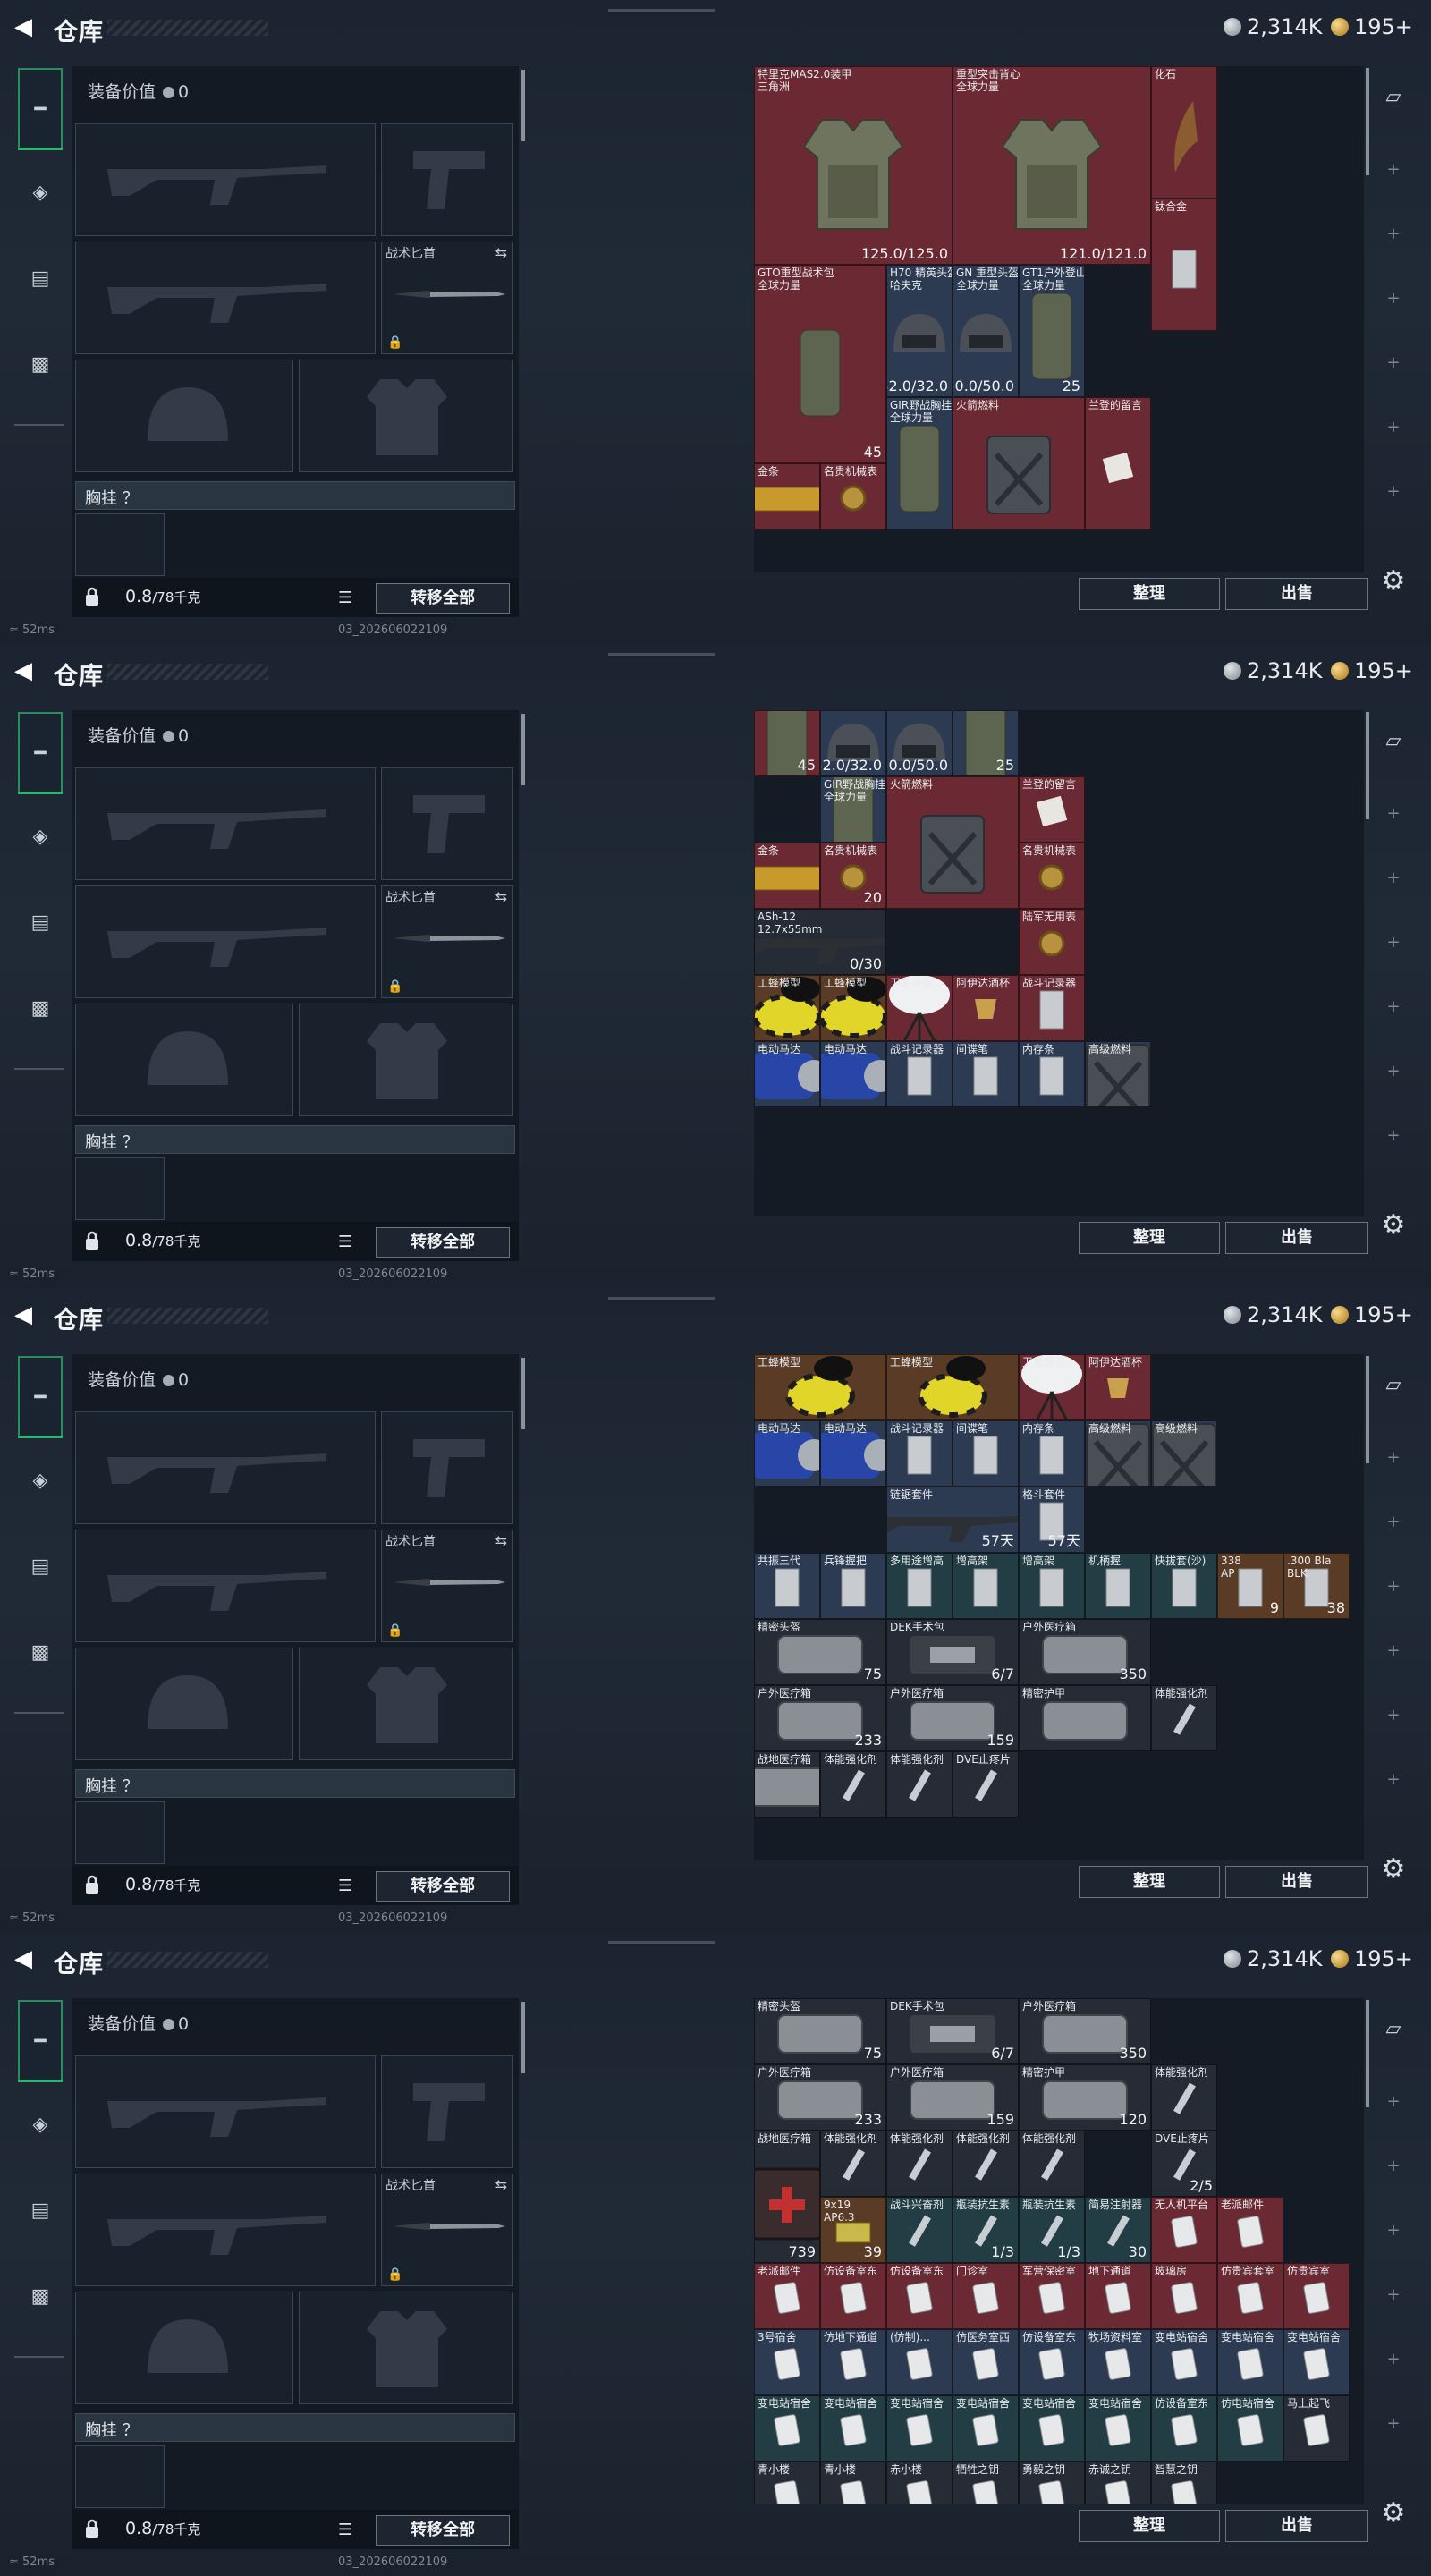  What do you see at coordinates (787, 2197) in the screenshot?
I see `stash-item: 战地医疗箱 739` at bounding box center [787, 2197].